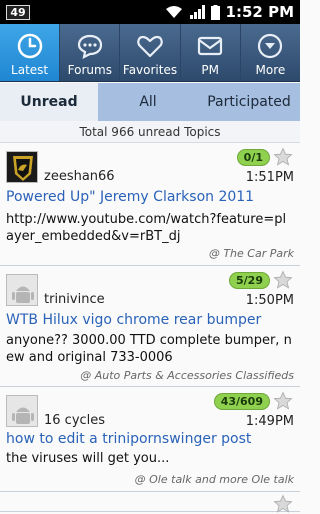 The height and width of the screenshot is (514, 320). I want to click on topic-forum: @ Ole talk and more Ole talk, so click(214, 479).